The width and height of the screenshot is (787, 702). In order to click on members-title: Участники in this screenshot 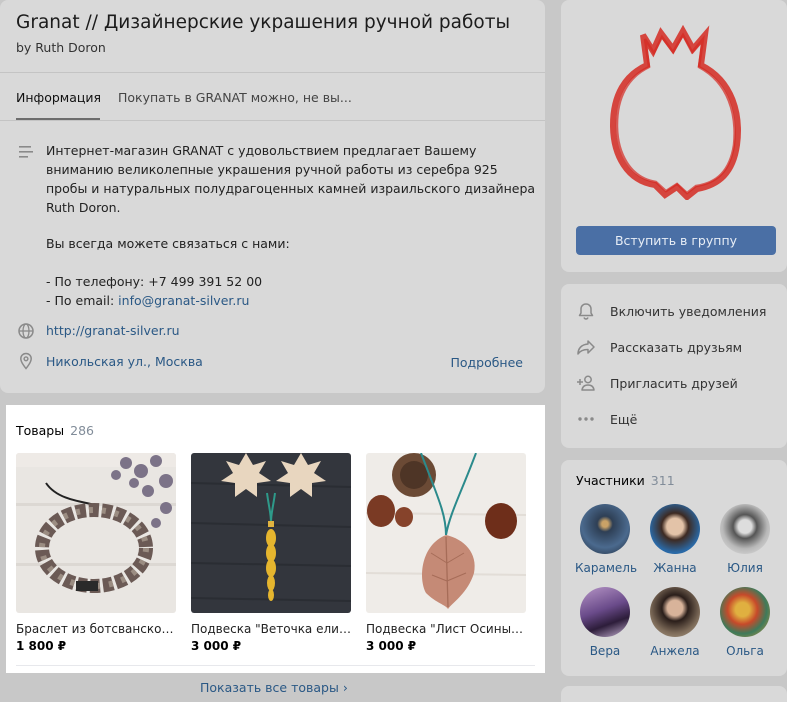, I will do `click(610, 480)`.